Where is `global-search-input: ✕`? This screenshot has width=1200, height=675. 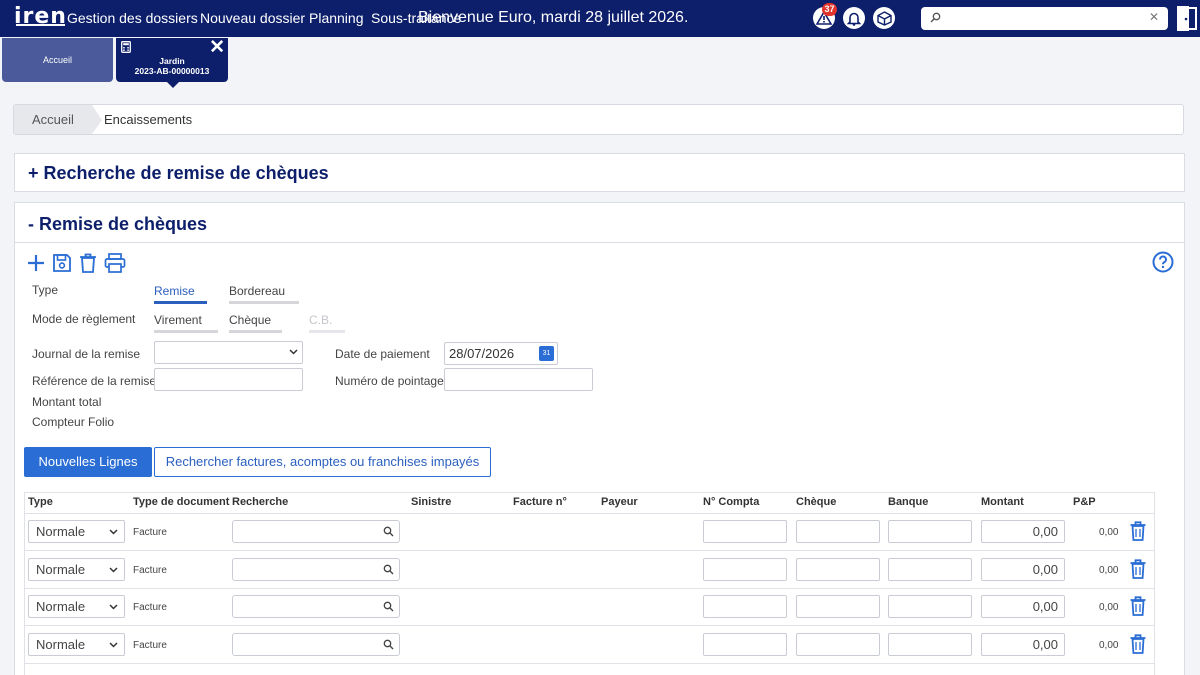 global-search-input: ✕ is located at coordinates (1044, 18).